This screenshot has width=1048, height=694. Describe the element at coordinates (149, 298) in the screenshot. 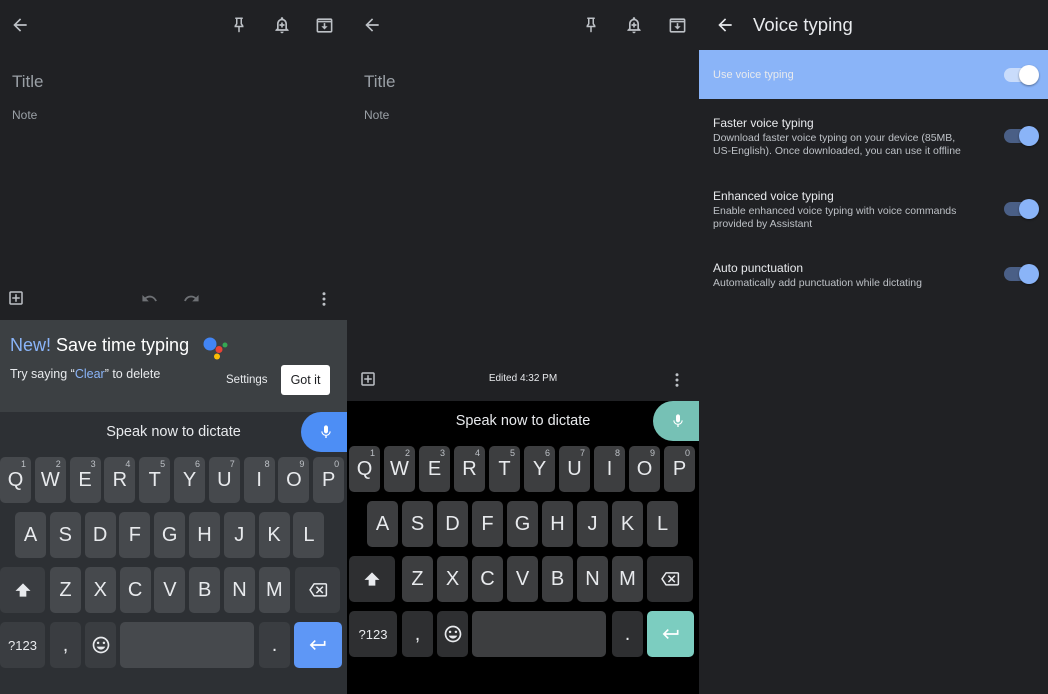

I see `undo-icon` at that location.